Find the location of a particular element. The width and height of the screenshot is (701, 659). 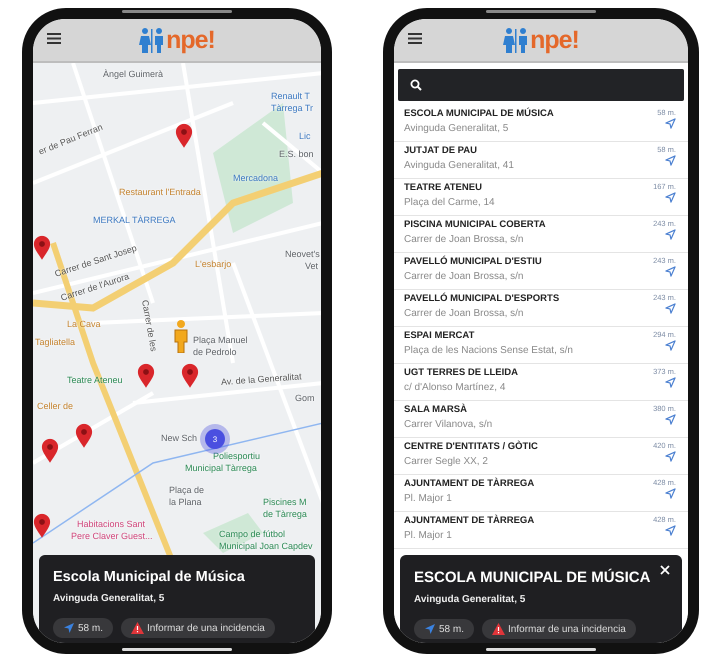

close-icon is located at coordinates (665, 570).